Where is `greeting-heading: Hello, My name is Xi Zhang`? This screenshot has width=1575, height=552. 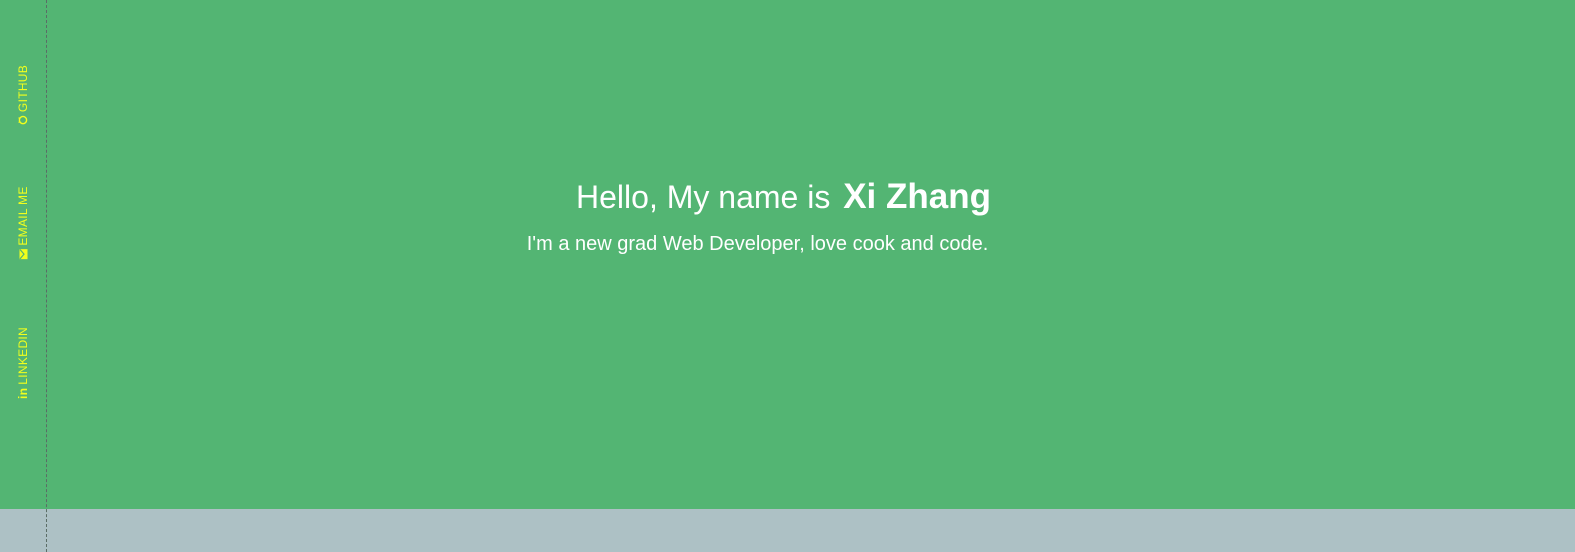
greeting-heading: Hello, My name is Xi Zhang is located at coordinates (785, 197).